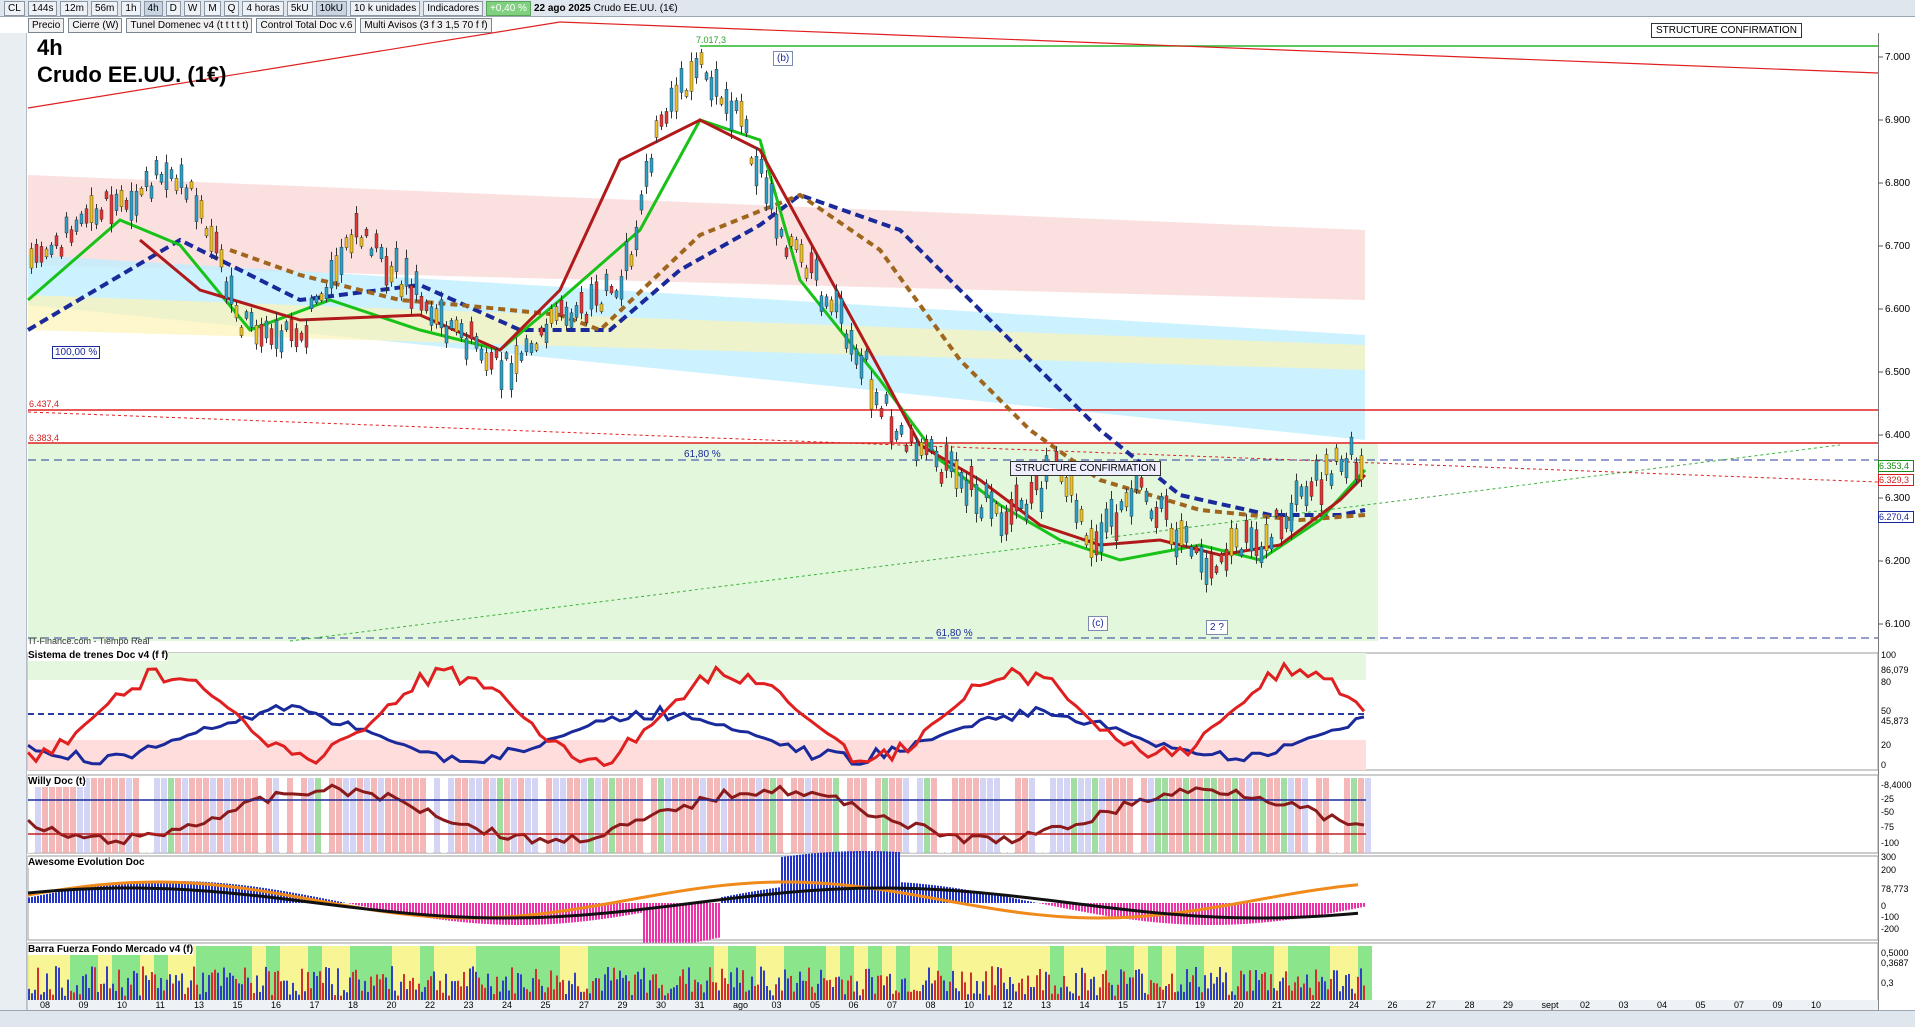 Image resolution: width=1915 pixels, height=1027 pixels. Describe the element at coordinates (430, 1005) in the screenshot. I see `time-axis-tick: 22` at that location.